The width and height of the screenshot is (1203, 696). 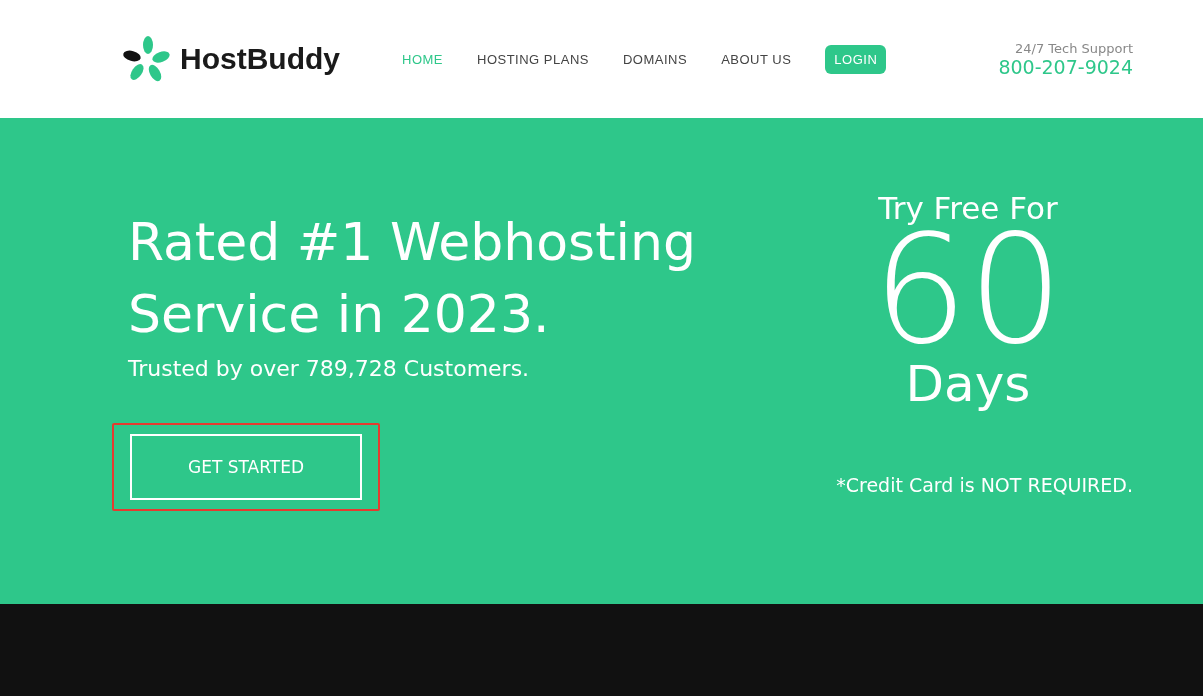 I want to click on hero-title-line: Service in 2023., so click(x=339, y=314).